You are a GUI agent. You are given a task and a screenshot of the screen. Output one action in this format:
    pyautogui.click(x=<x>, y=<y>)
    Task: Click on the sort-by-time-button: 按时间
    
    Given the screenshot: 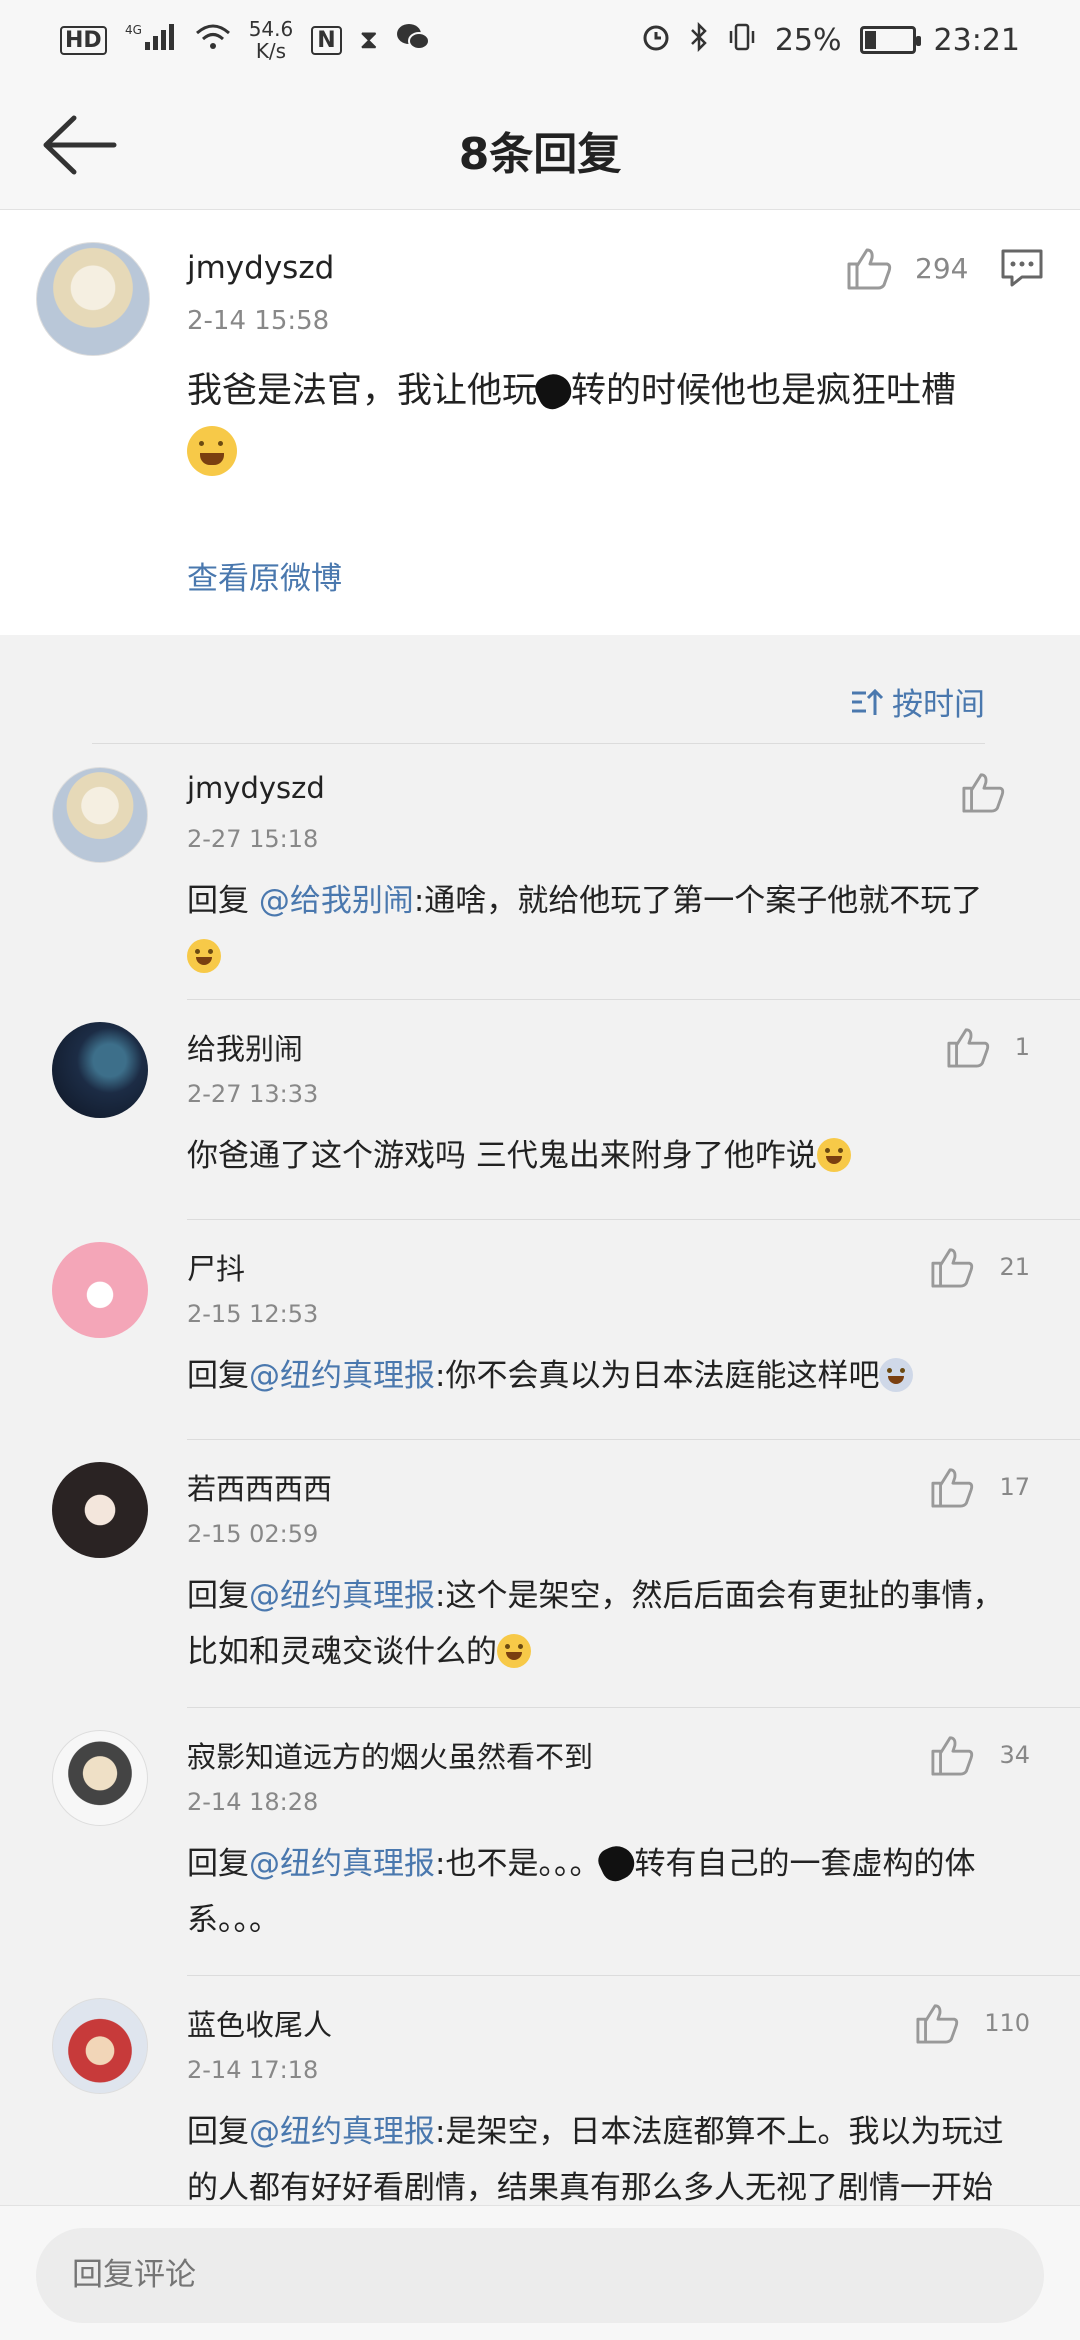 What is the action you would take?
    pyautogui.click(x=917, y=701)
    